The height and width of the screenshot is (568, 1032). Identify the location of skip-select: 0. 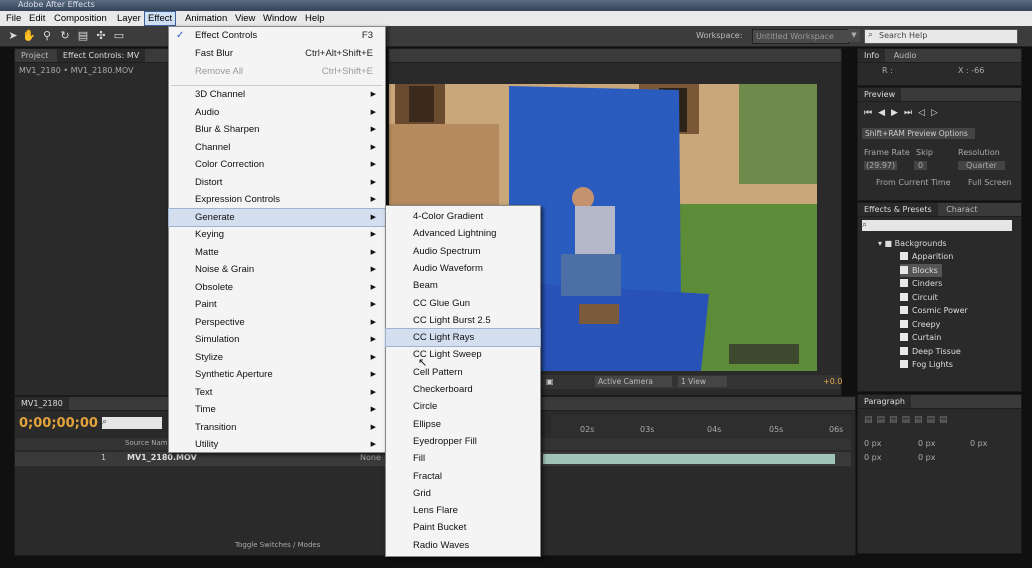
(921, 165).